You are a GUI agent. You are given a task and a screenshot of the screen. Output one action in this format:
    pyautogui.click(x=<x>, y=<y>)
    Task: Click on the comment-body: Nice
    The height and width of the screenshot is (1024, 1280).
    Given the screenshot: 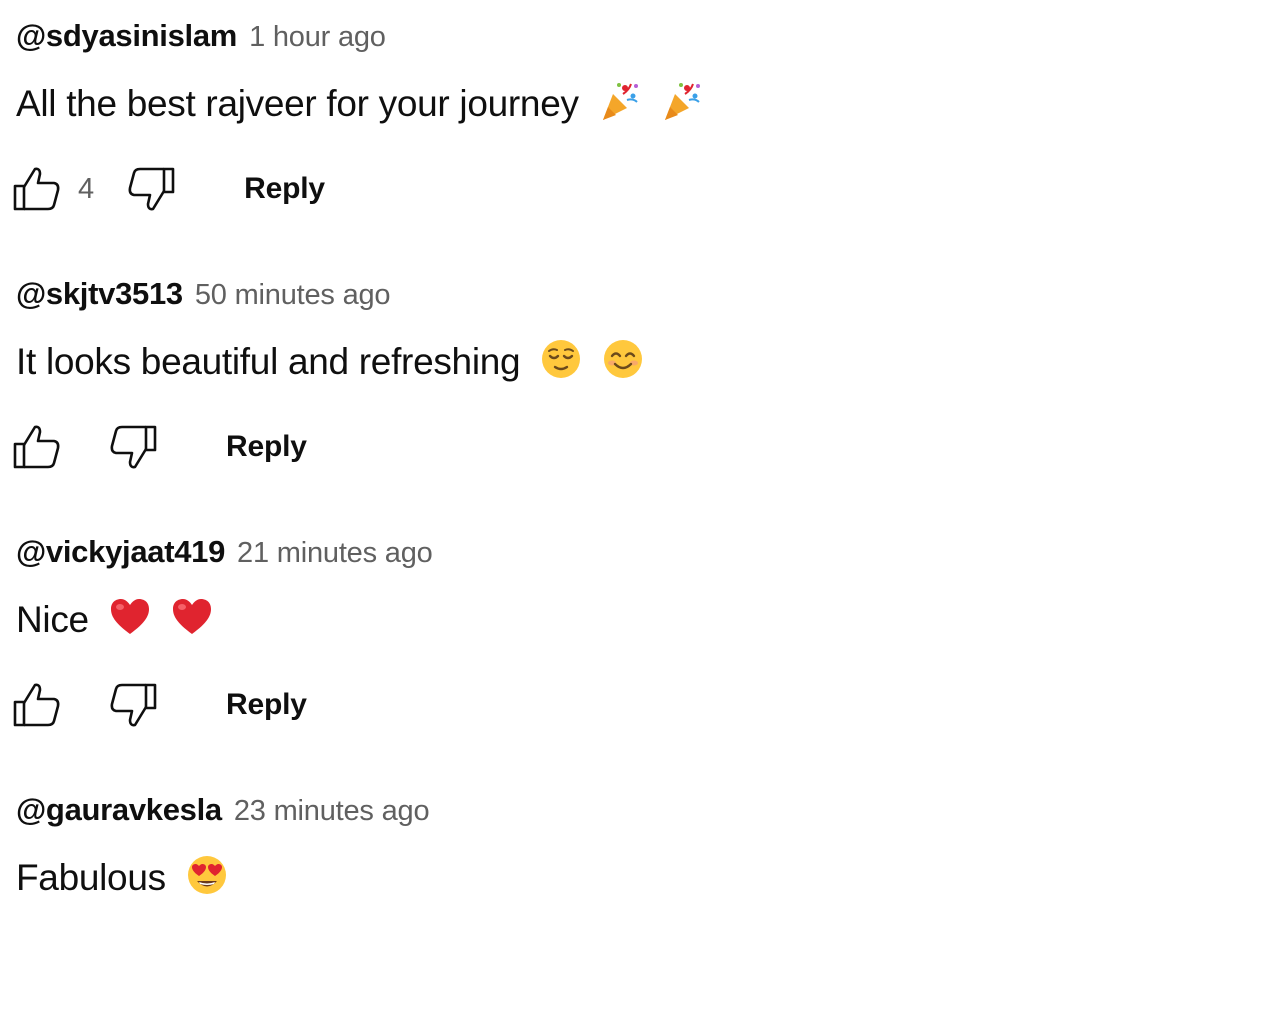 What is the action you would take?
    pyautogui.click(x=52, y=619)
    